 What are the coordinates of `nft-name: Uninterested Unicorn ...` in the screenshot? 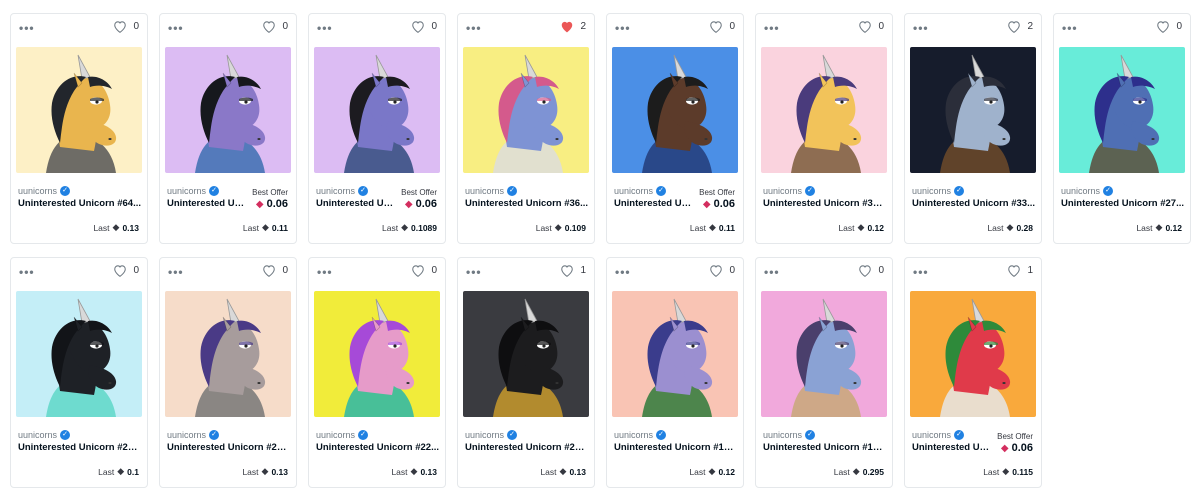 It's located at (208, 203).